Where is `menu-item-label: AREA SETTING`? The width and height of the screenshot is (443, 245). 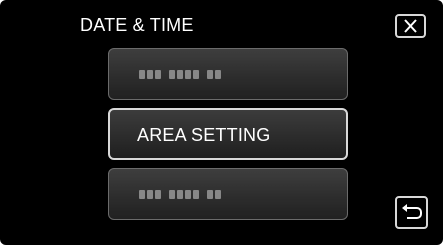 menu-item-label: AREA SETTING is located at coordinates (204, 135).